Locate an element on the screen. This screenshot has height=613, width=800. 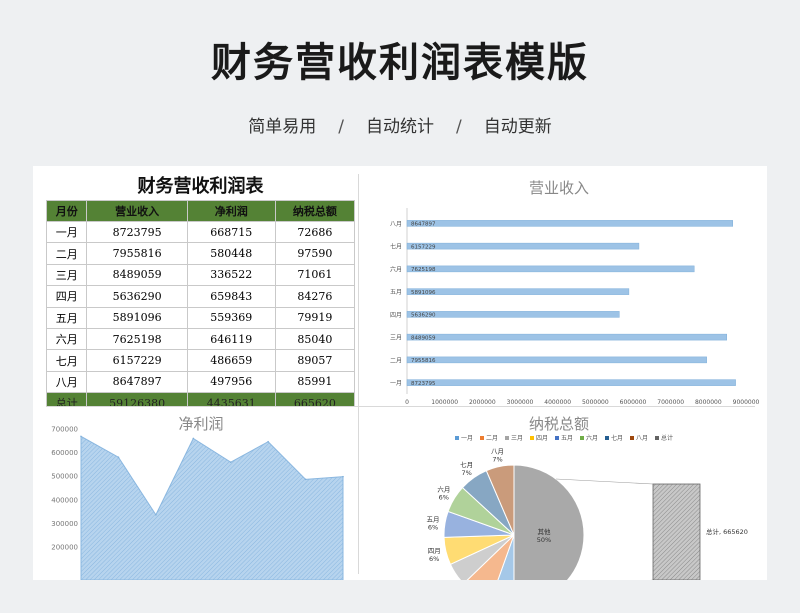
cell-tax: 85040 is located at coordinates (315, 339).